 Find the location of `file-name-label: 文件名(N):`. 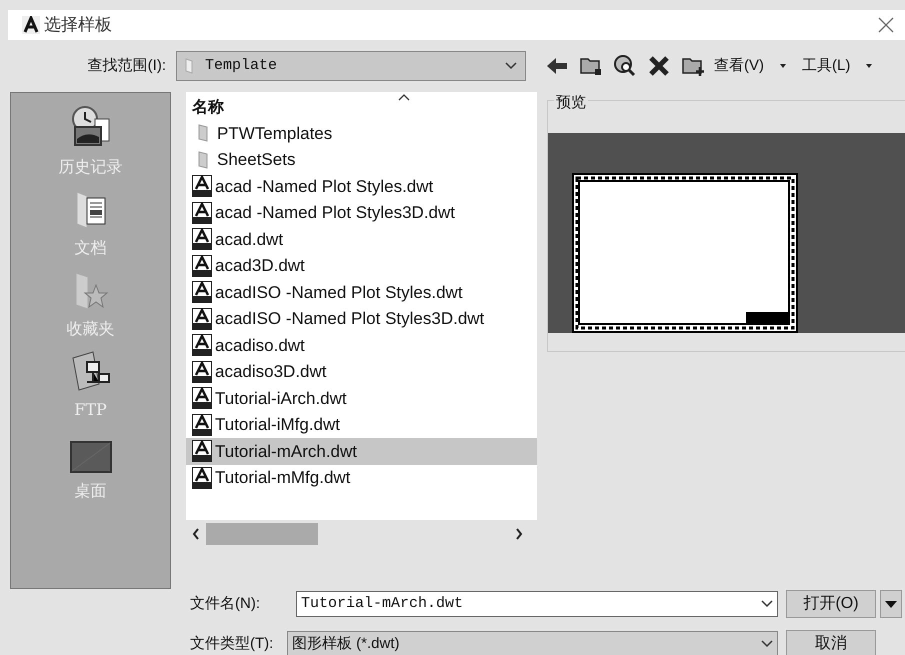

file-name-label: 文件名(N): is located at coordinates (225, 604).